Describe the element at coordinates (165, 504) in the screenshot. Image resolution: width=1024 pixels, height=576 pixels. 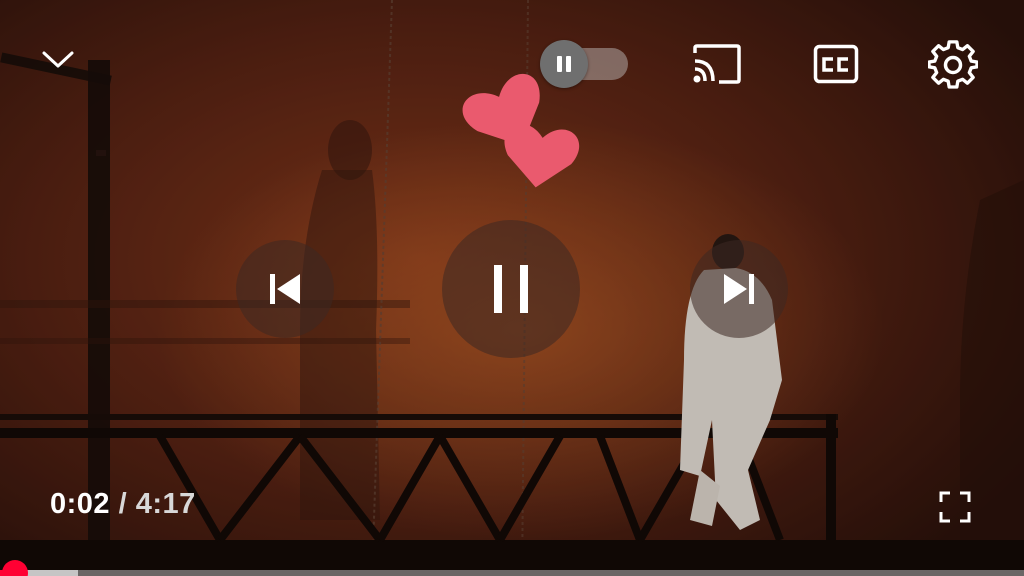
I see `duration: 4:17` at that location.